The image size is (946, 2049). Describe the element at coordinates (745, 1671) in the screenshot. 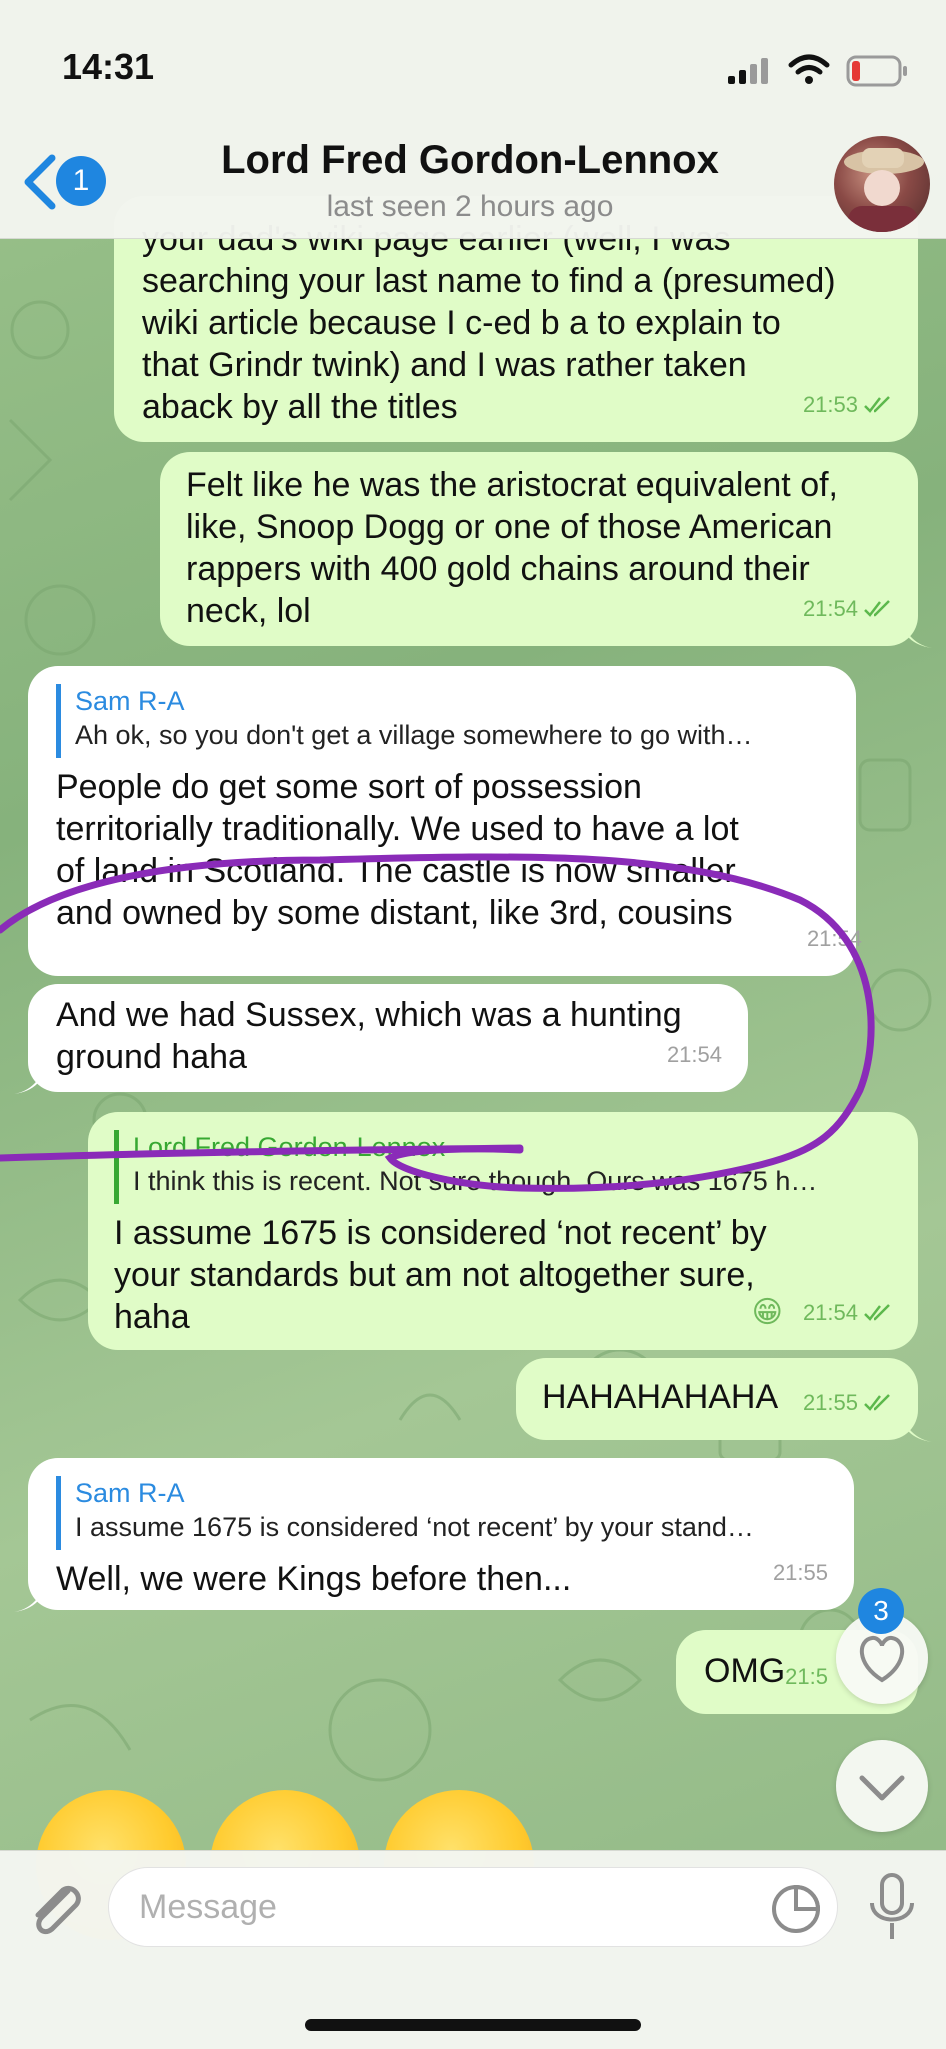

I see `message-text-line: OMG` at that location.